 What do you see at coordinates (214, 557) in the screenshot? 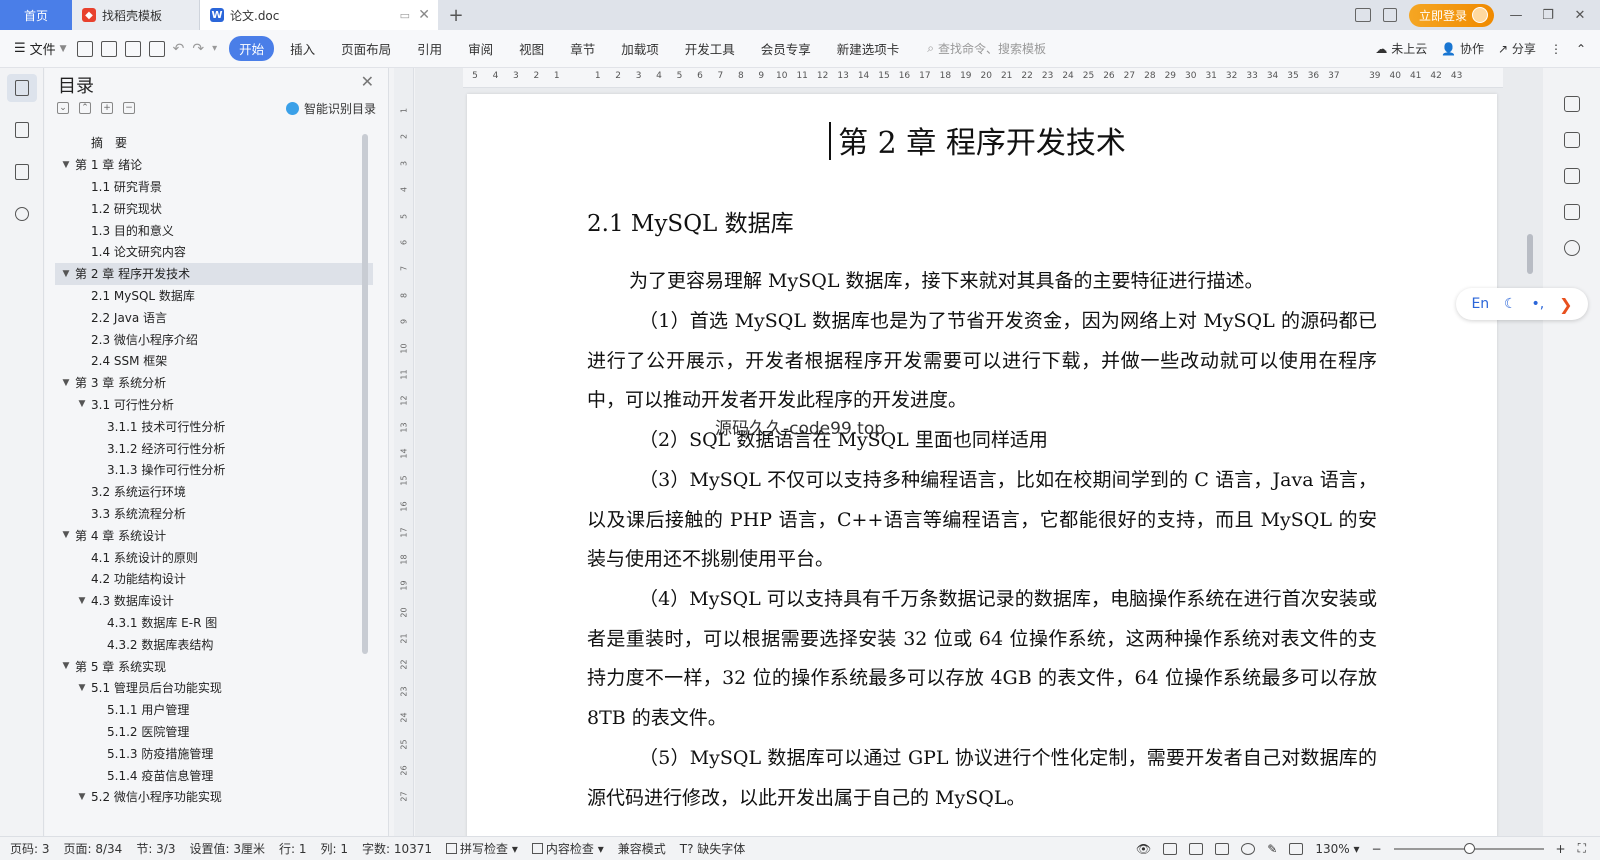
I see `toc-item: 4.1 系统设计的原则` at bounding box center [214, 557].